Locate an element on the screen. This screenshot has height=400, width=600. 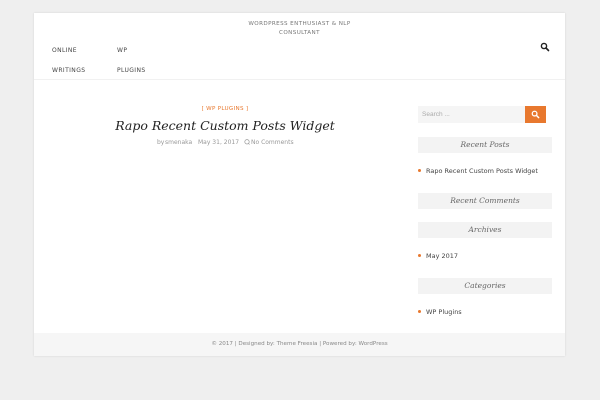
nav-item-writings: WRITINGS is located at coordinates (68, 70).